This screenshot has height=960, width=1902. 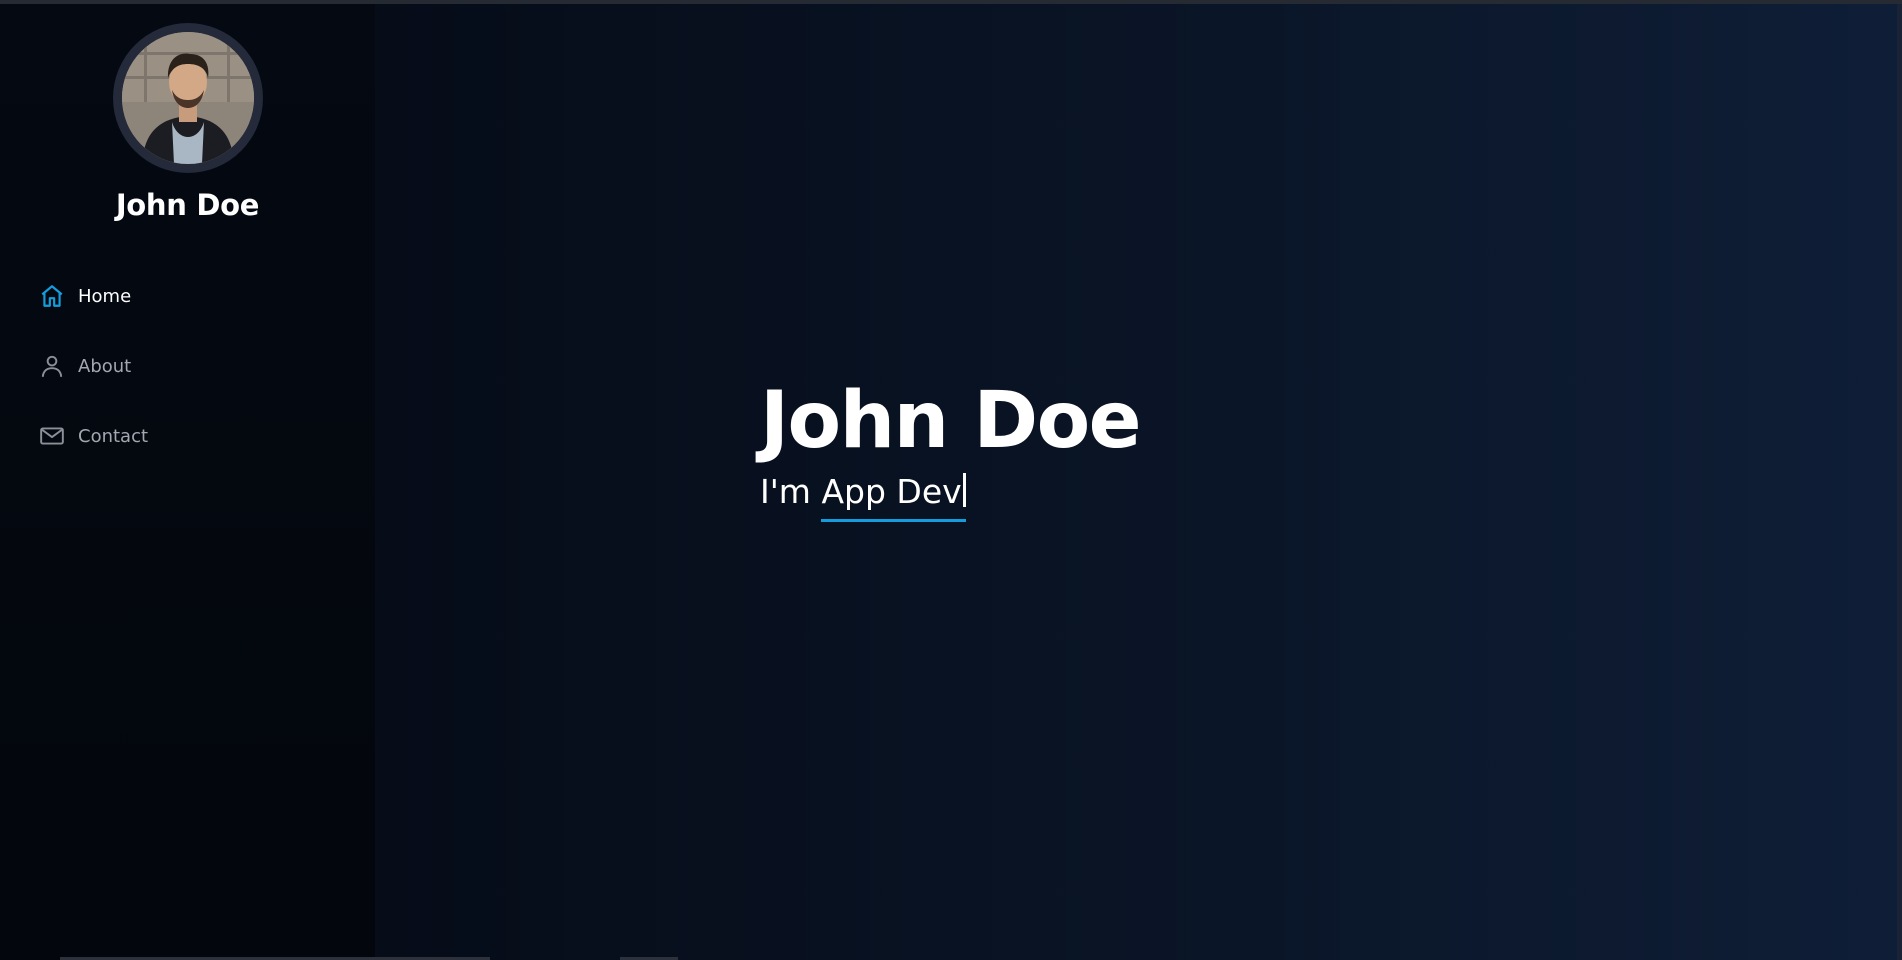 I want to click on person-icon, so click(x=52, y=366).